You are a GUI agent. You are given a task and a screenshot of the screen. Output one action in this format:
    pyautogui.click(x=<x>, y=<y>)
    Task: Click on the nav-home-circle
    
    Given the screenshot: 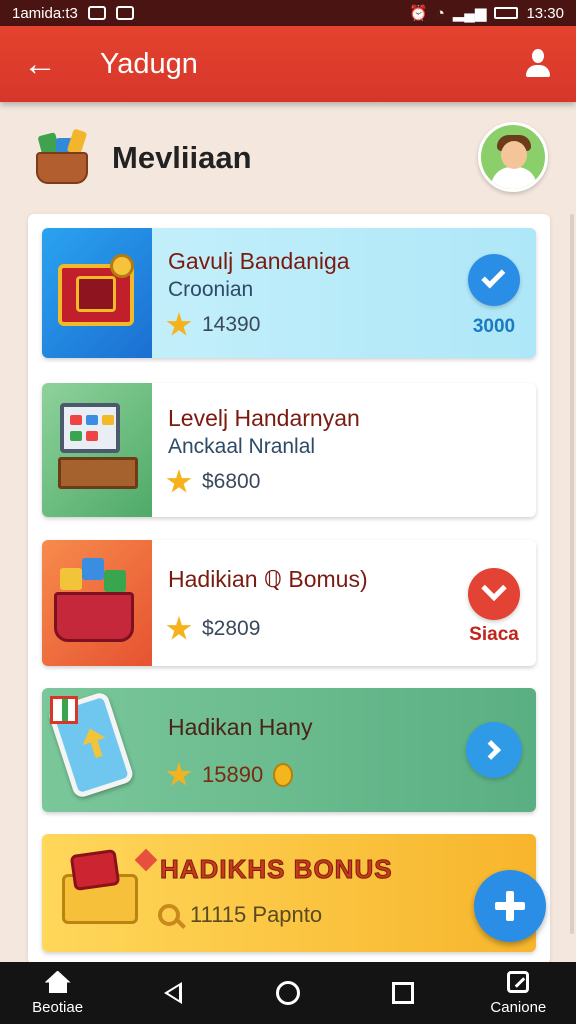 What is the action you would take?
    pyautogui.click(x=288, y=993)
    